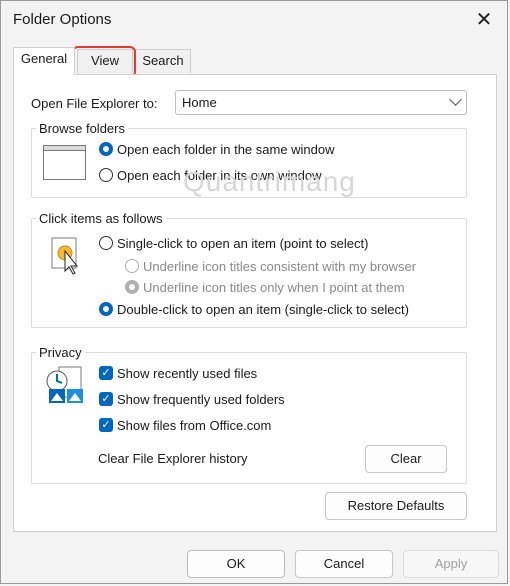  Describe the element at coordinates (451, 564) in the screenshot. I see `apply-button: Apply` at that location.